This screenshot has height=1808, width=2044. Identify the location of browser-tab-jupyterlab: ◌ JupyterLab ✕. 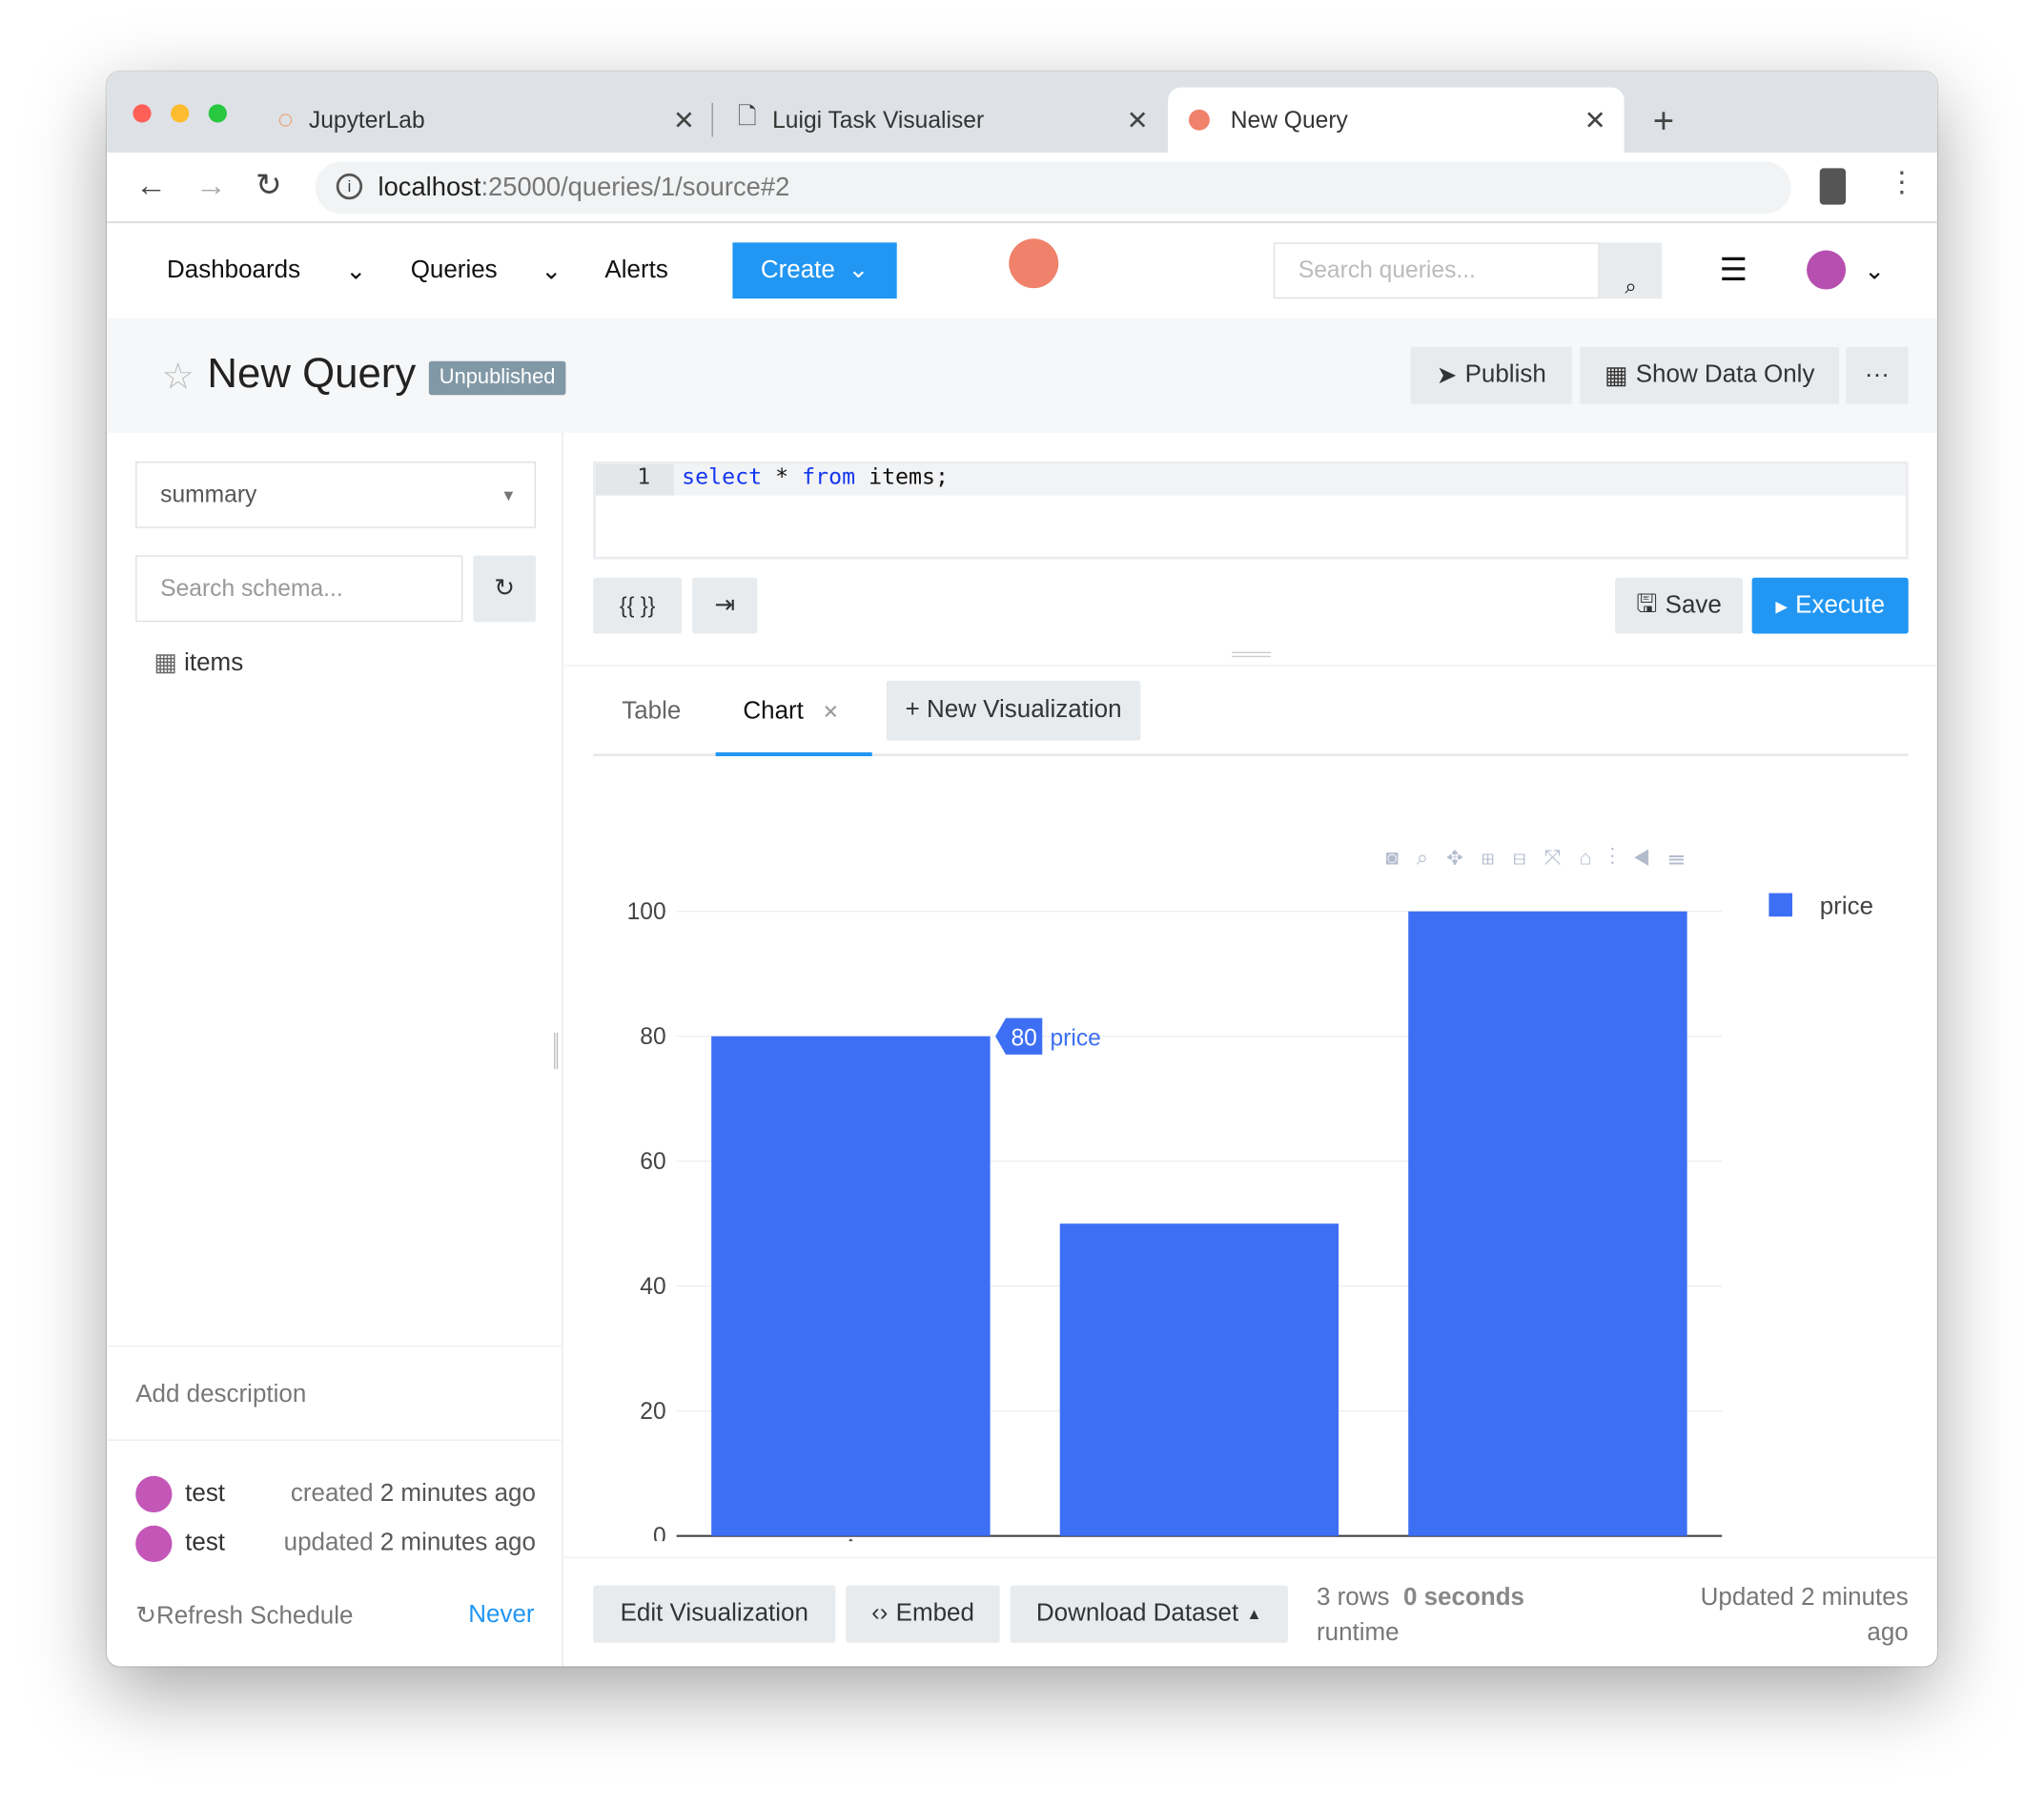
(484, 120).